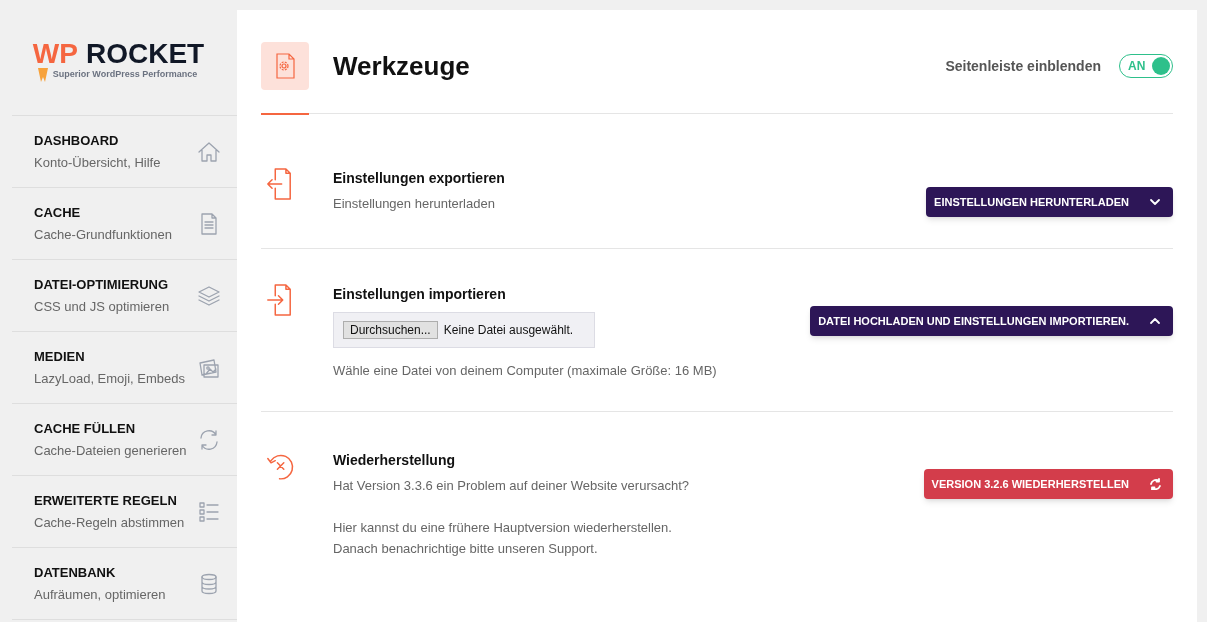 The height and width of the screenshot is (622, 1207). I want to click on section-title: Einstellungen exportieren, so click(419, 178).